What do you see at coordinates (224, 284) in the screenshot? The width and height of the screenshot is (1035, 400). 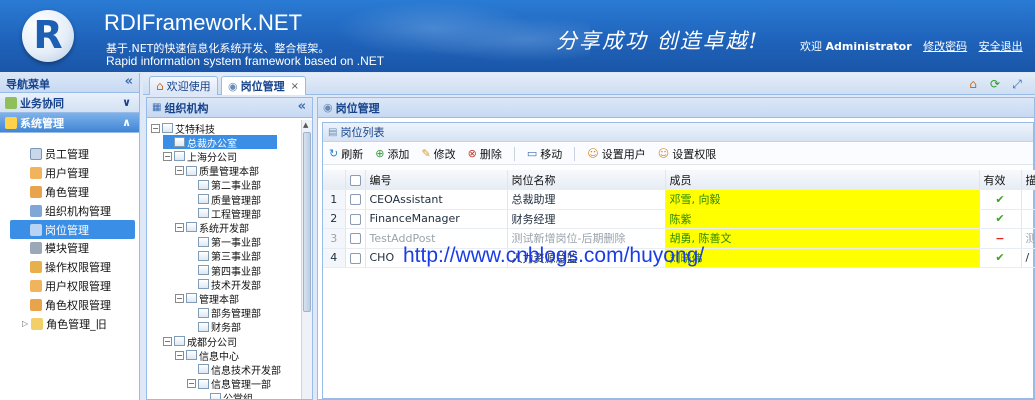 I see `tree-node: 技术开发部` at bounding box center [224, 284].